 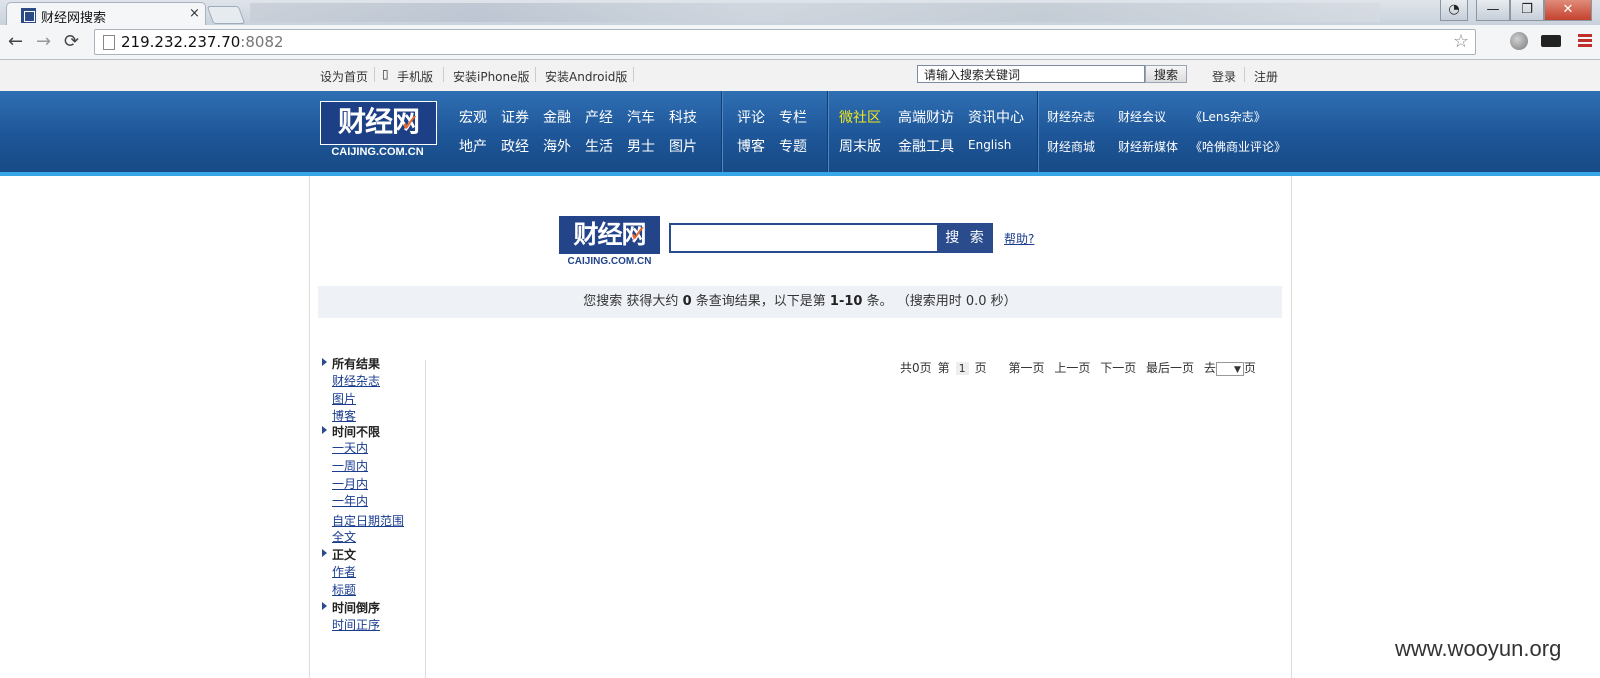 What do you see at coordinates (785, 42) in the screenshot?
I see `address-bar: 219.232.237.70:8082 ☆` at bounding box center [785, 42].